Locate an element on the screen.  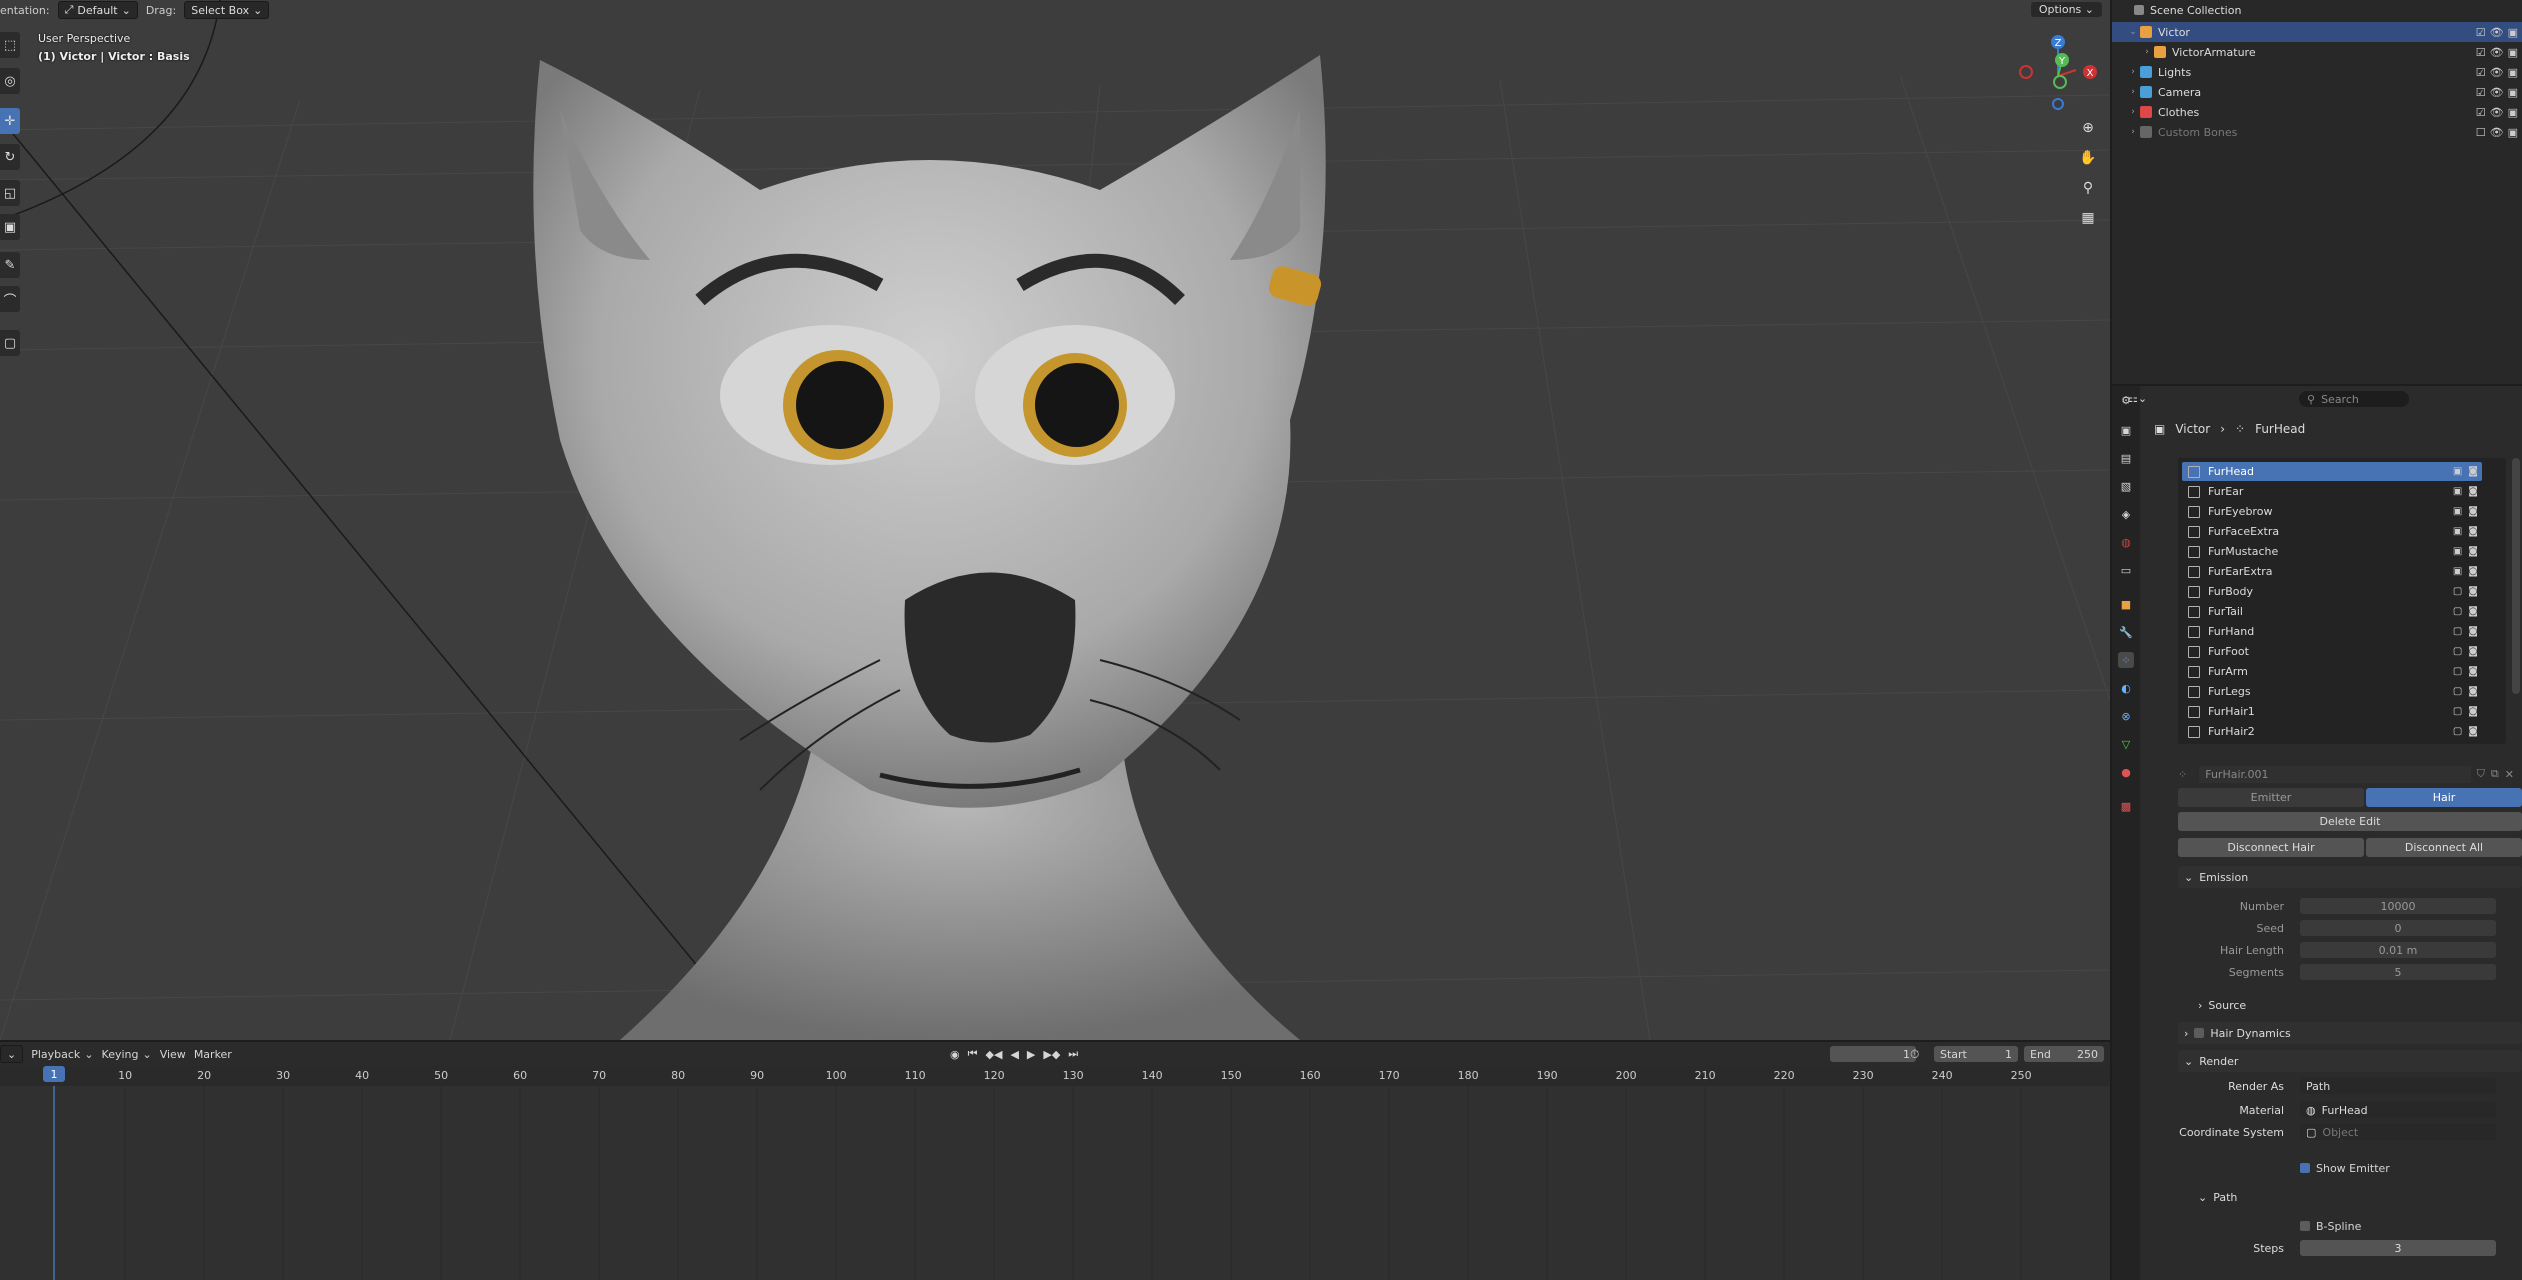
outliner-row-victor: ⌄ Victor ☑ 👁 ▣ is located at coordinates (2317, 32).